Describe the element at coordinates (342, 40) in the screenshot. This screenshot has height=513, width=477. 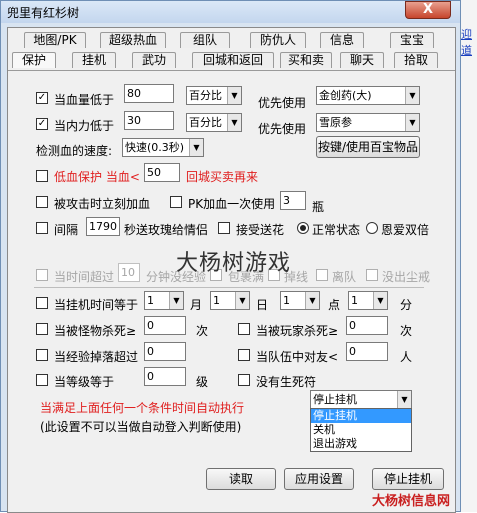
I see `tab-info: 信息` at that location.